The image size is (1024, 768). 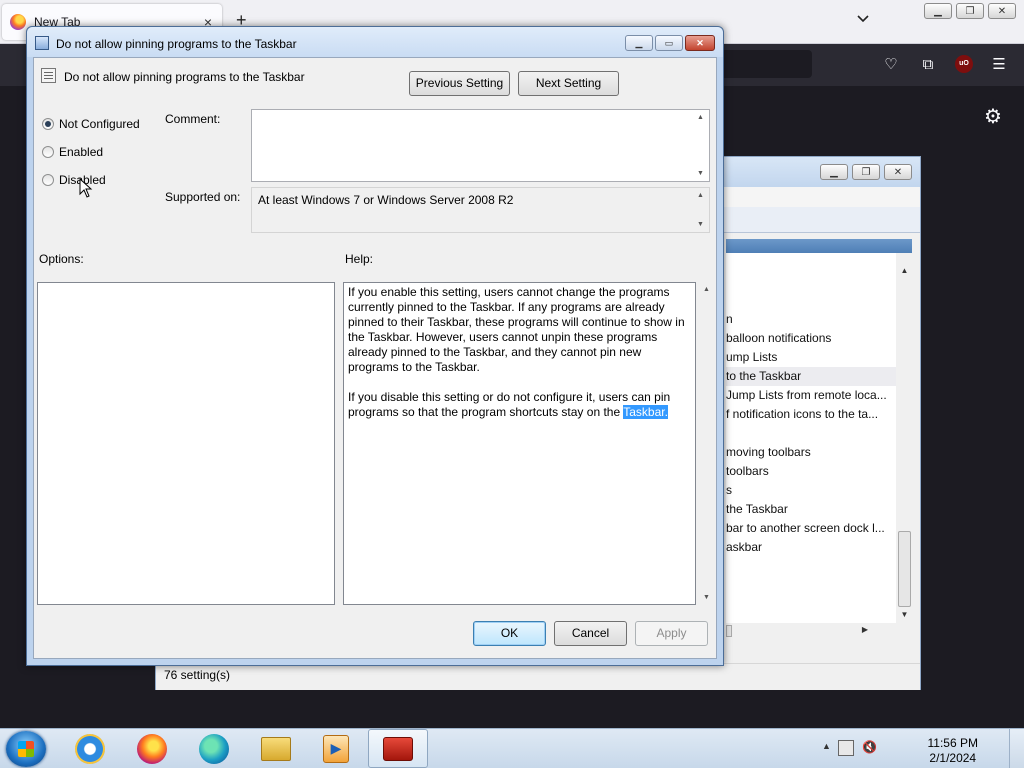 I want to click on supported-scrollbar: ▲ ▼, so click(x=700, y=210).